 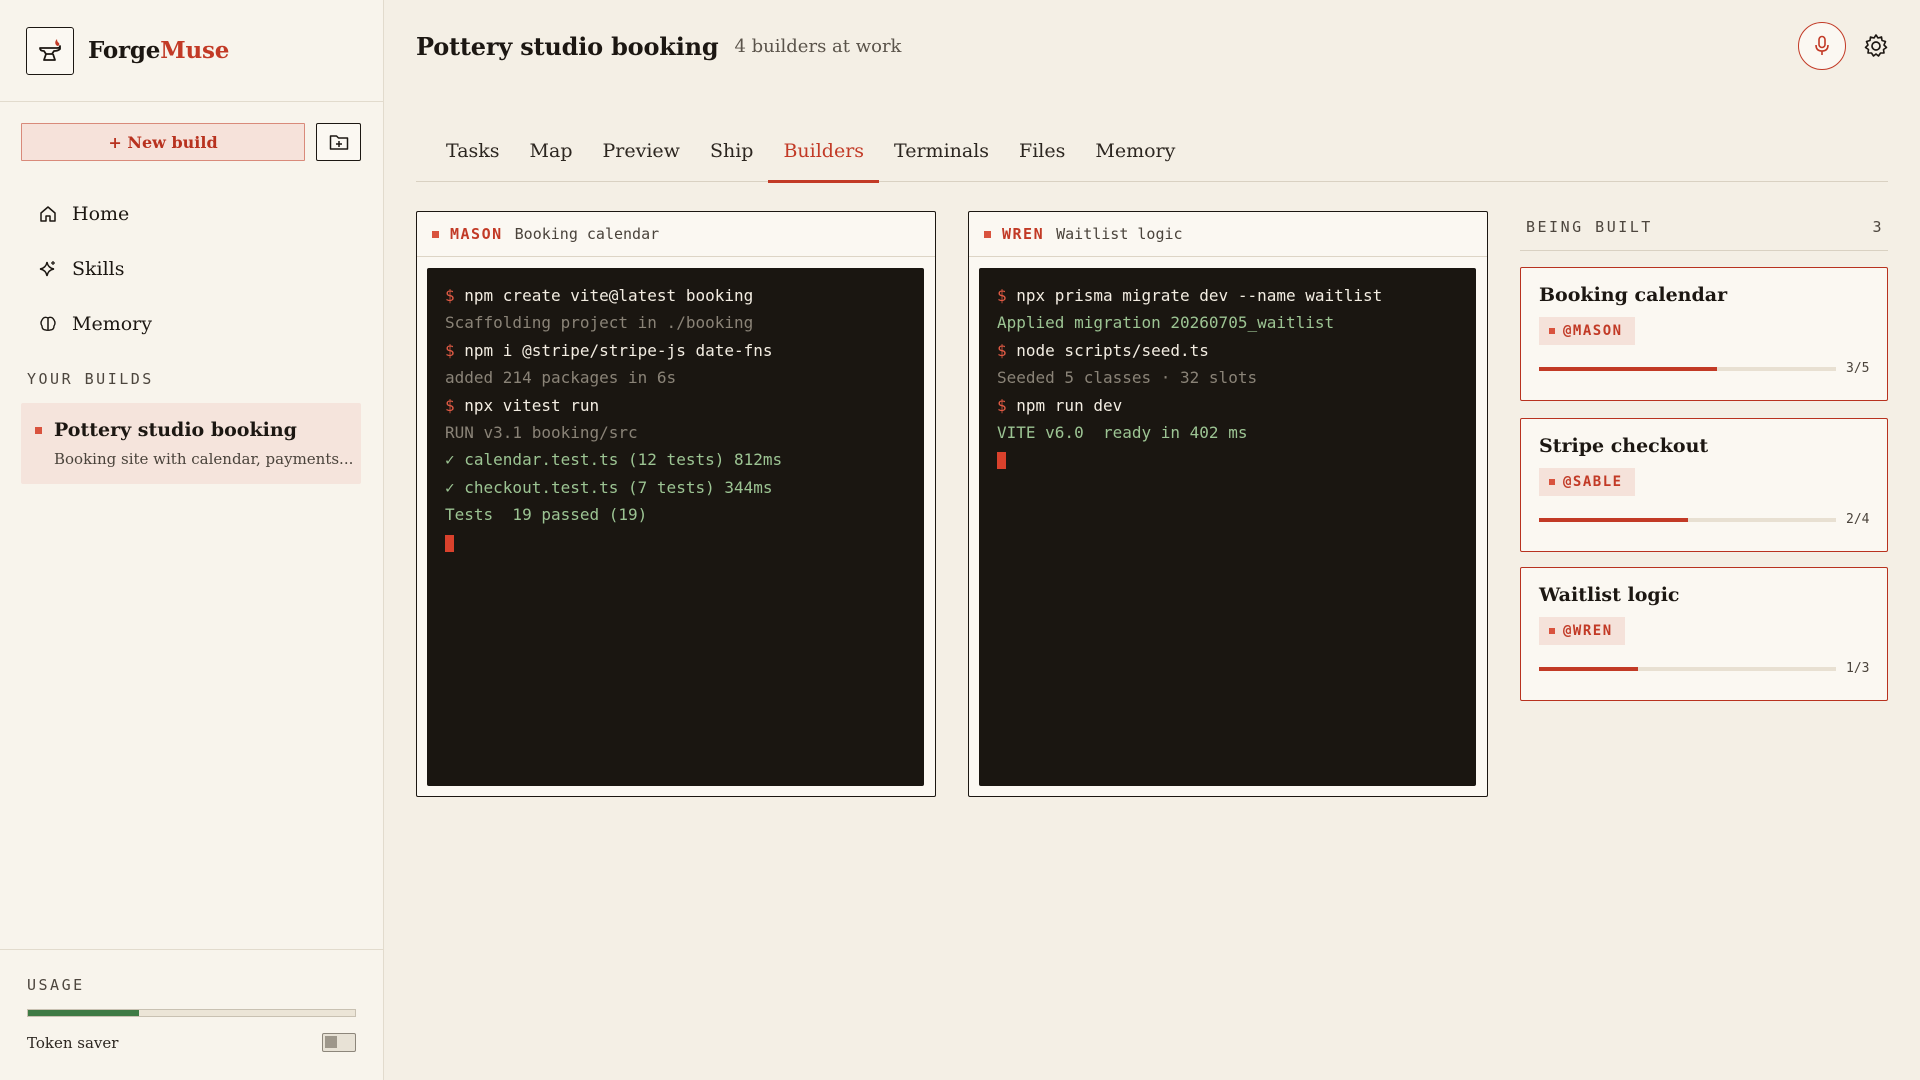 I want to click on brand-name: ForgeMuse, so click(x=158, y=50).